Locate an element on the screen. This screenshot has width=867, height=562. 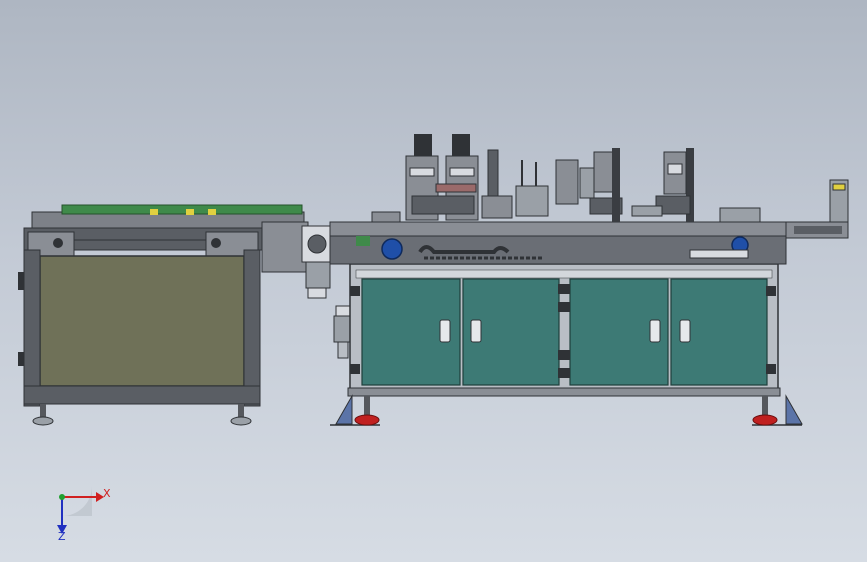
axis-x-label: X is located at coordinates (107, 493).